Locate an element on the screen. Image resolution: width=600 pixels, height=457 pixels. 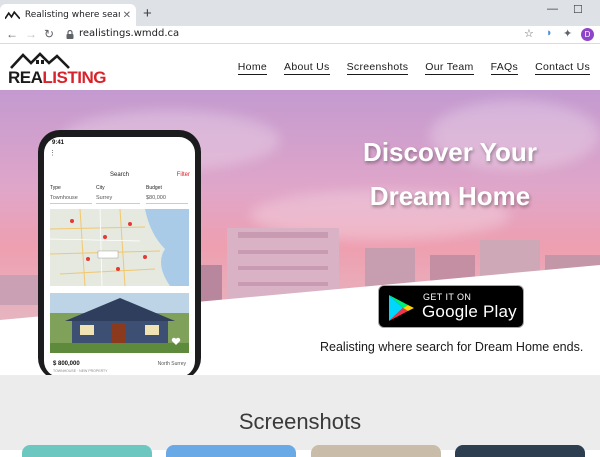
store-small-label: GET IT ON is located at coordinates (447, 297).